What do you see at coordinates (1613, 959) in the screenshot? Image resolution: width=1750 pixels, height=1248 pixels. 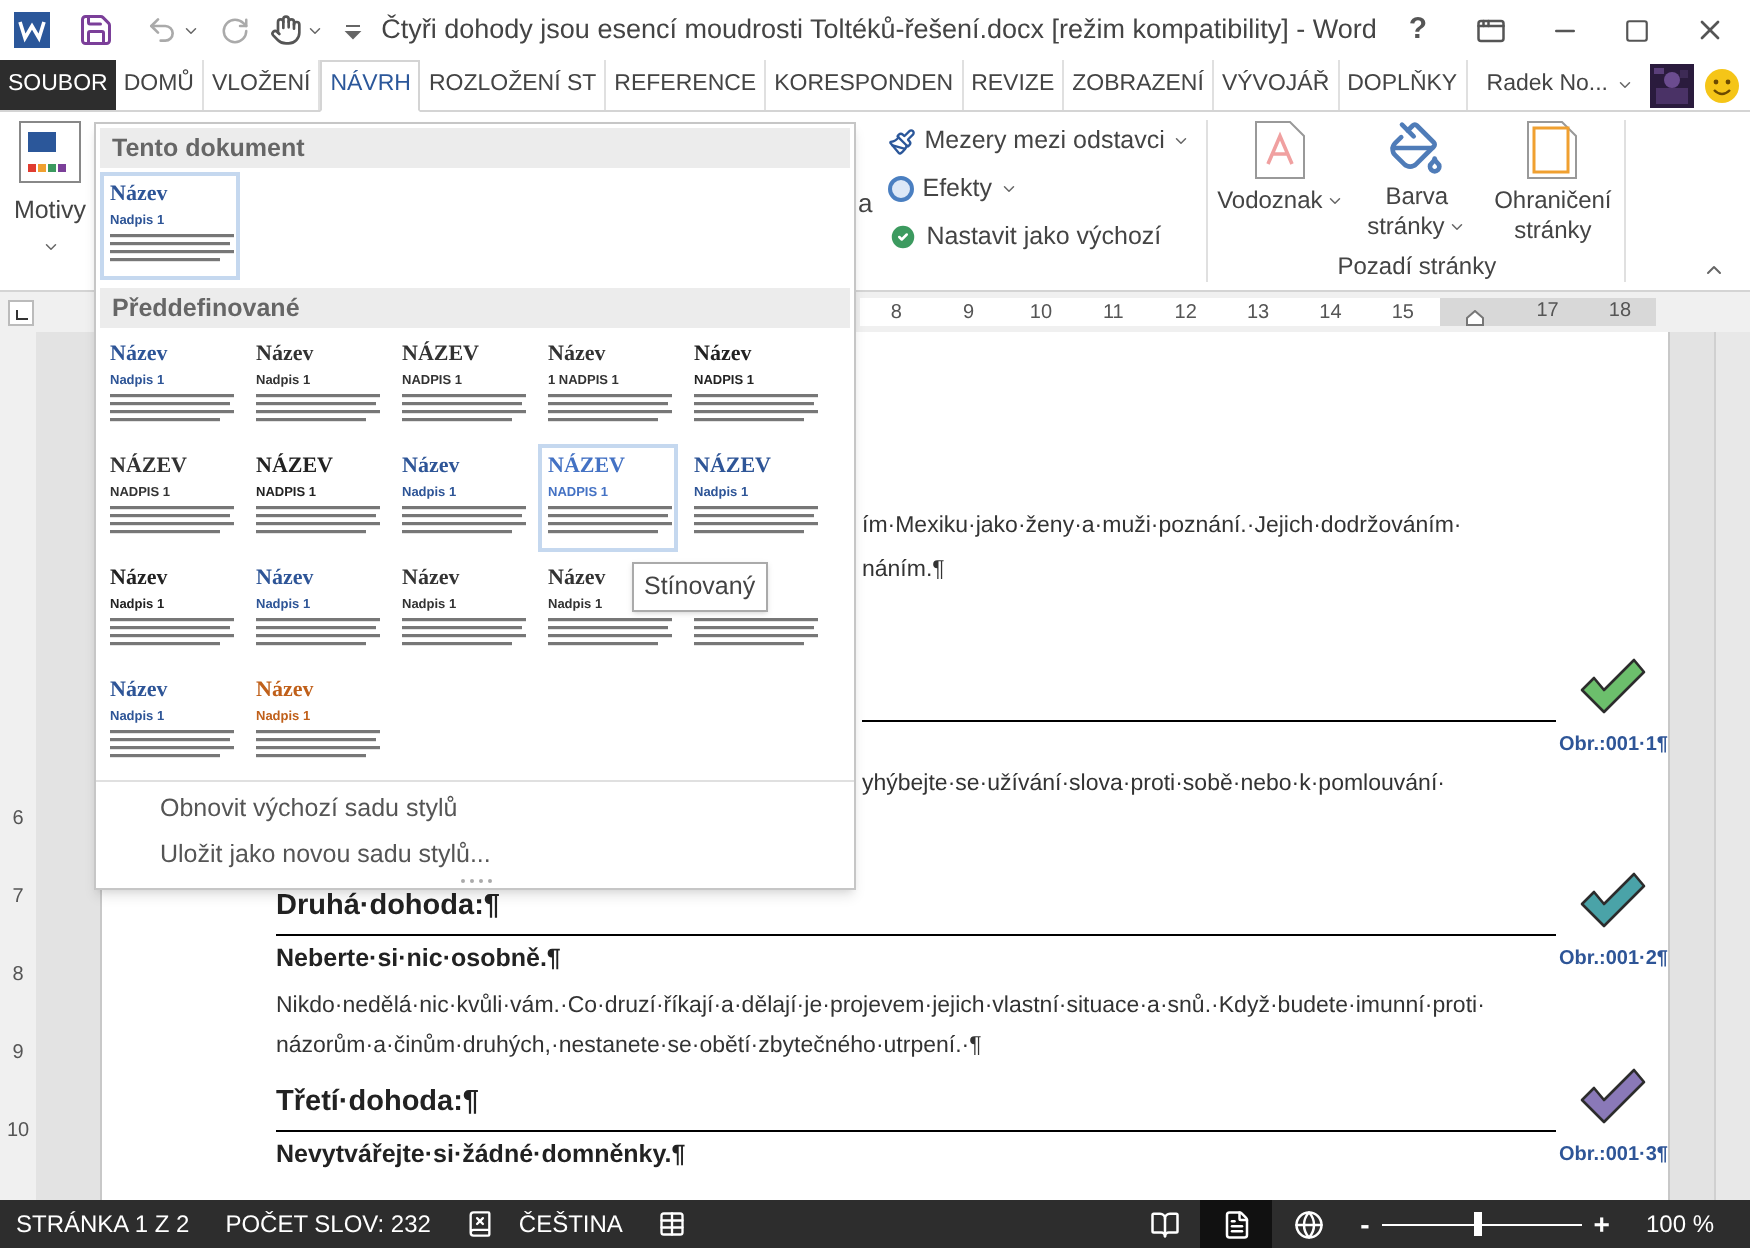 I see `figure-caption: Obr.:001·2¶` at bounding box center [1613, 959].